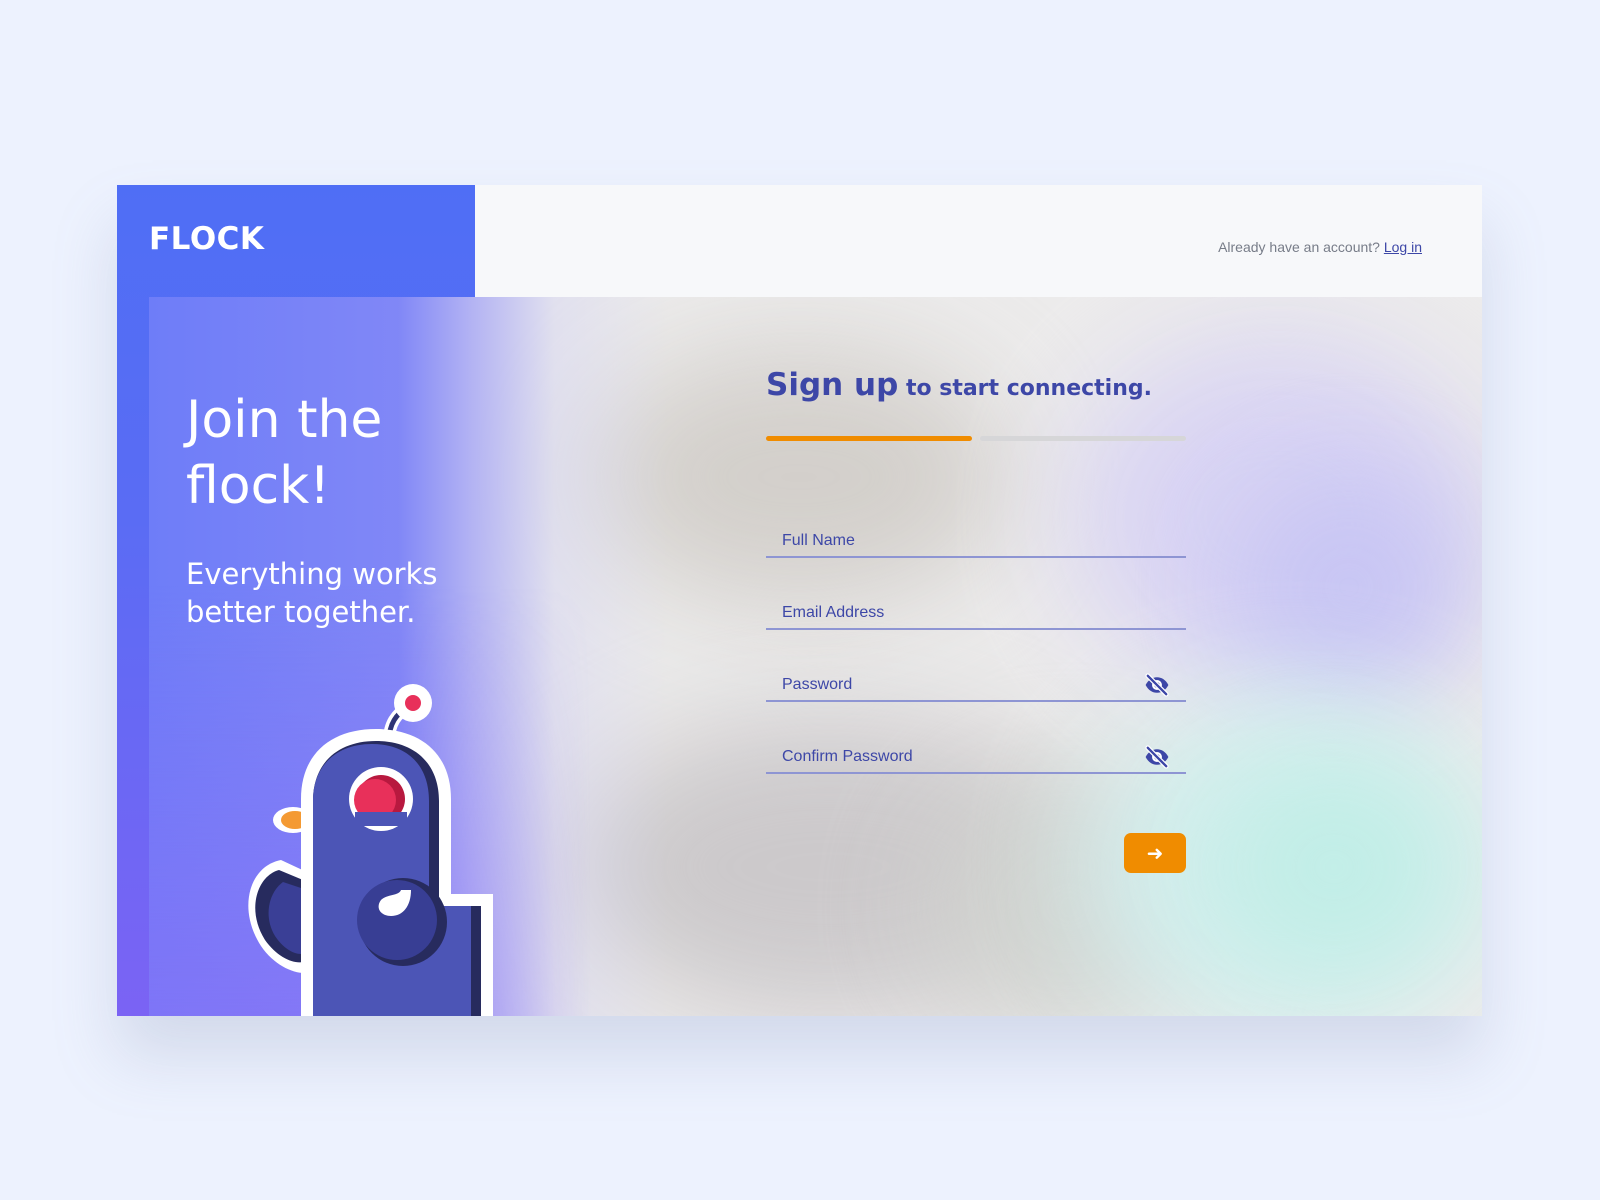 The width and height of the screenshot is (1600, 1200). I want to click on email-field: Email Address, so click(976, 611).